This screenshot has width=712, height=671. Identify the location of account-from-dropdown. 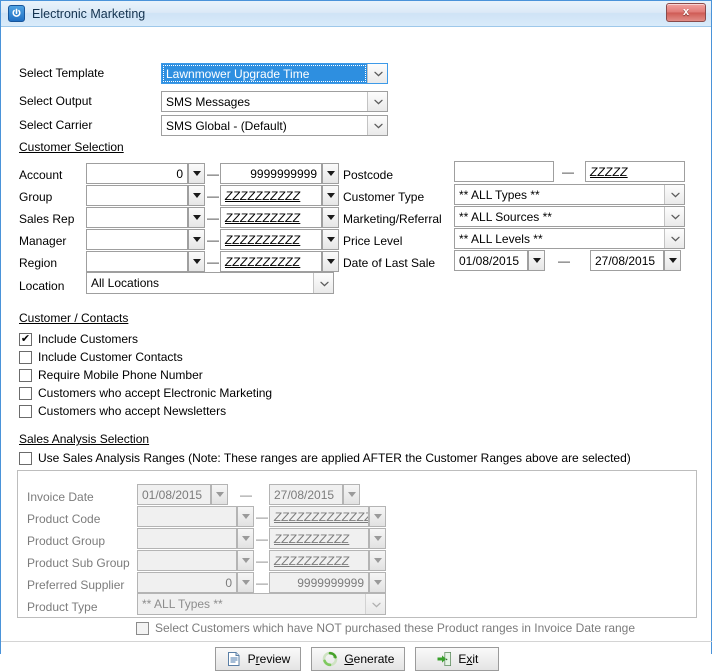
(196, 173).